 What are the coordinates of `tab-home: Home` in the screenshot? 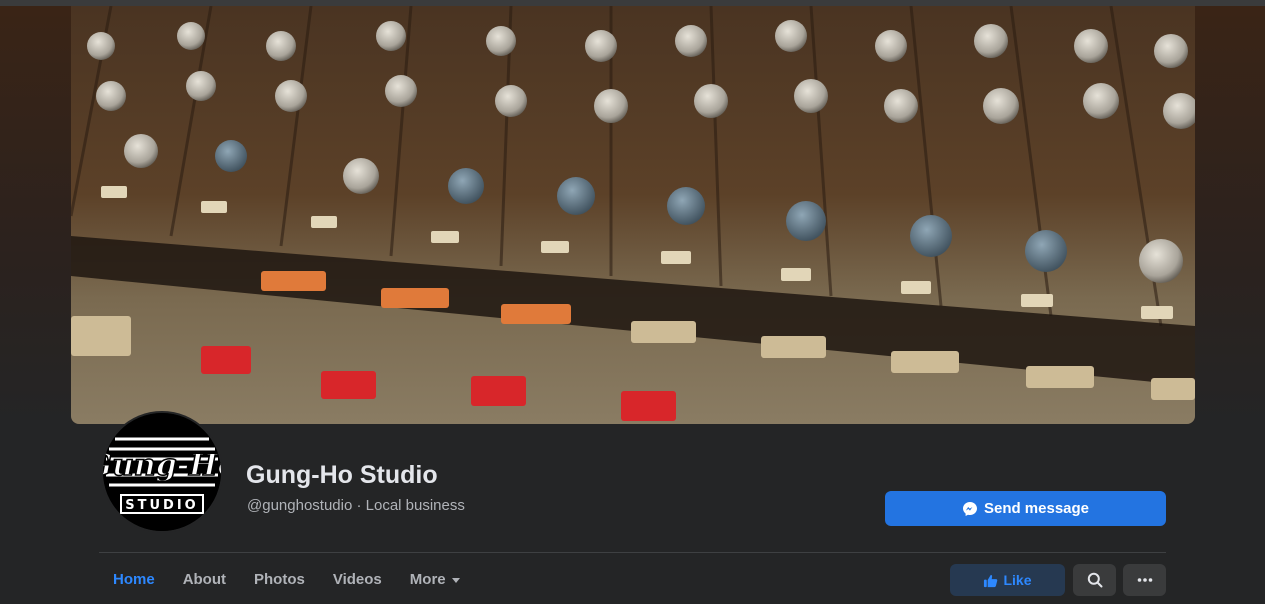 It's located at (134, 580).